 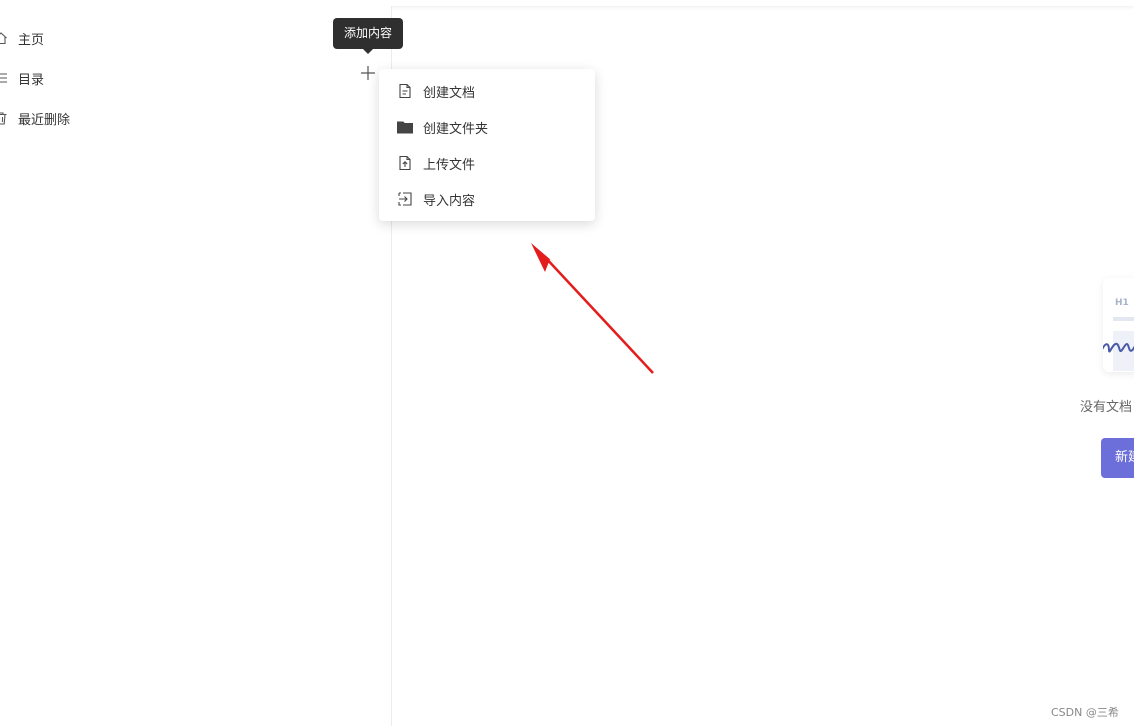 I want to click on add-content-menu: 创建文档 创建文件夹 上传文件 导入内容, so click(x=487, y=145).